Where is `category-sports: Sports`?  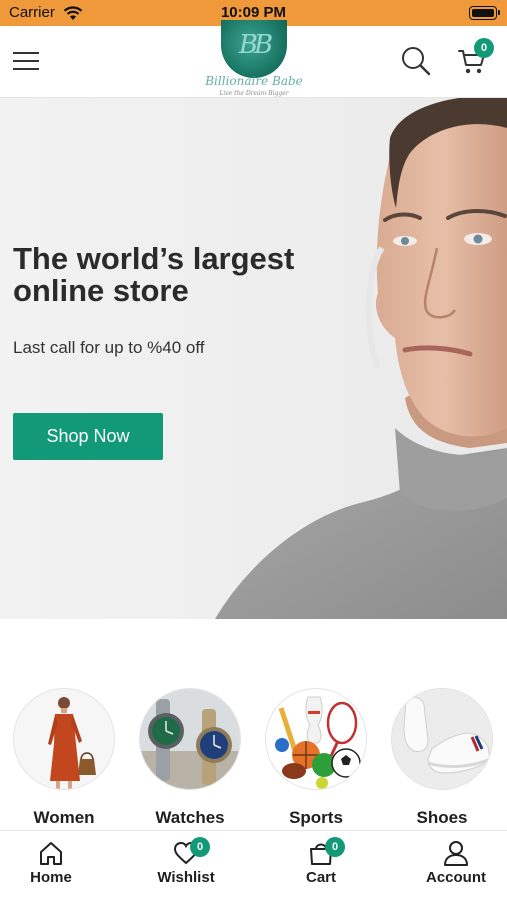 category-sports: Sports is located at coordinates (316, 758).